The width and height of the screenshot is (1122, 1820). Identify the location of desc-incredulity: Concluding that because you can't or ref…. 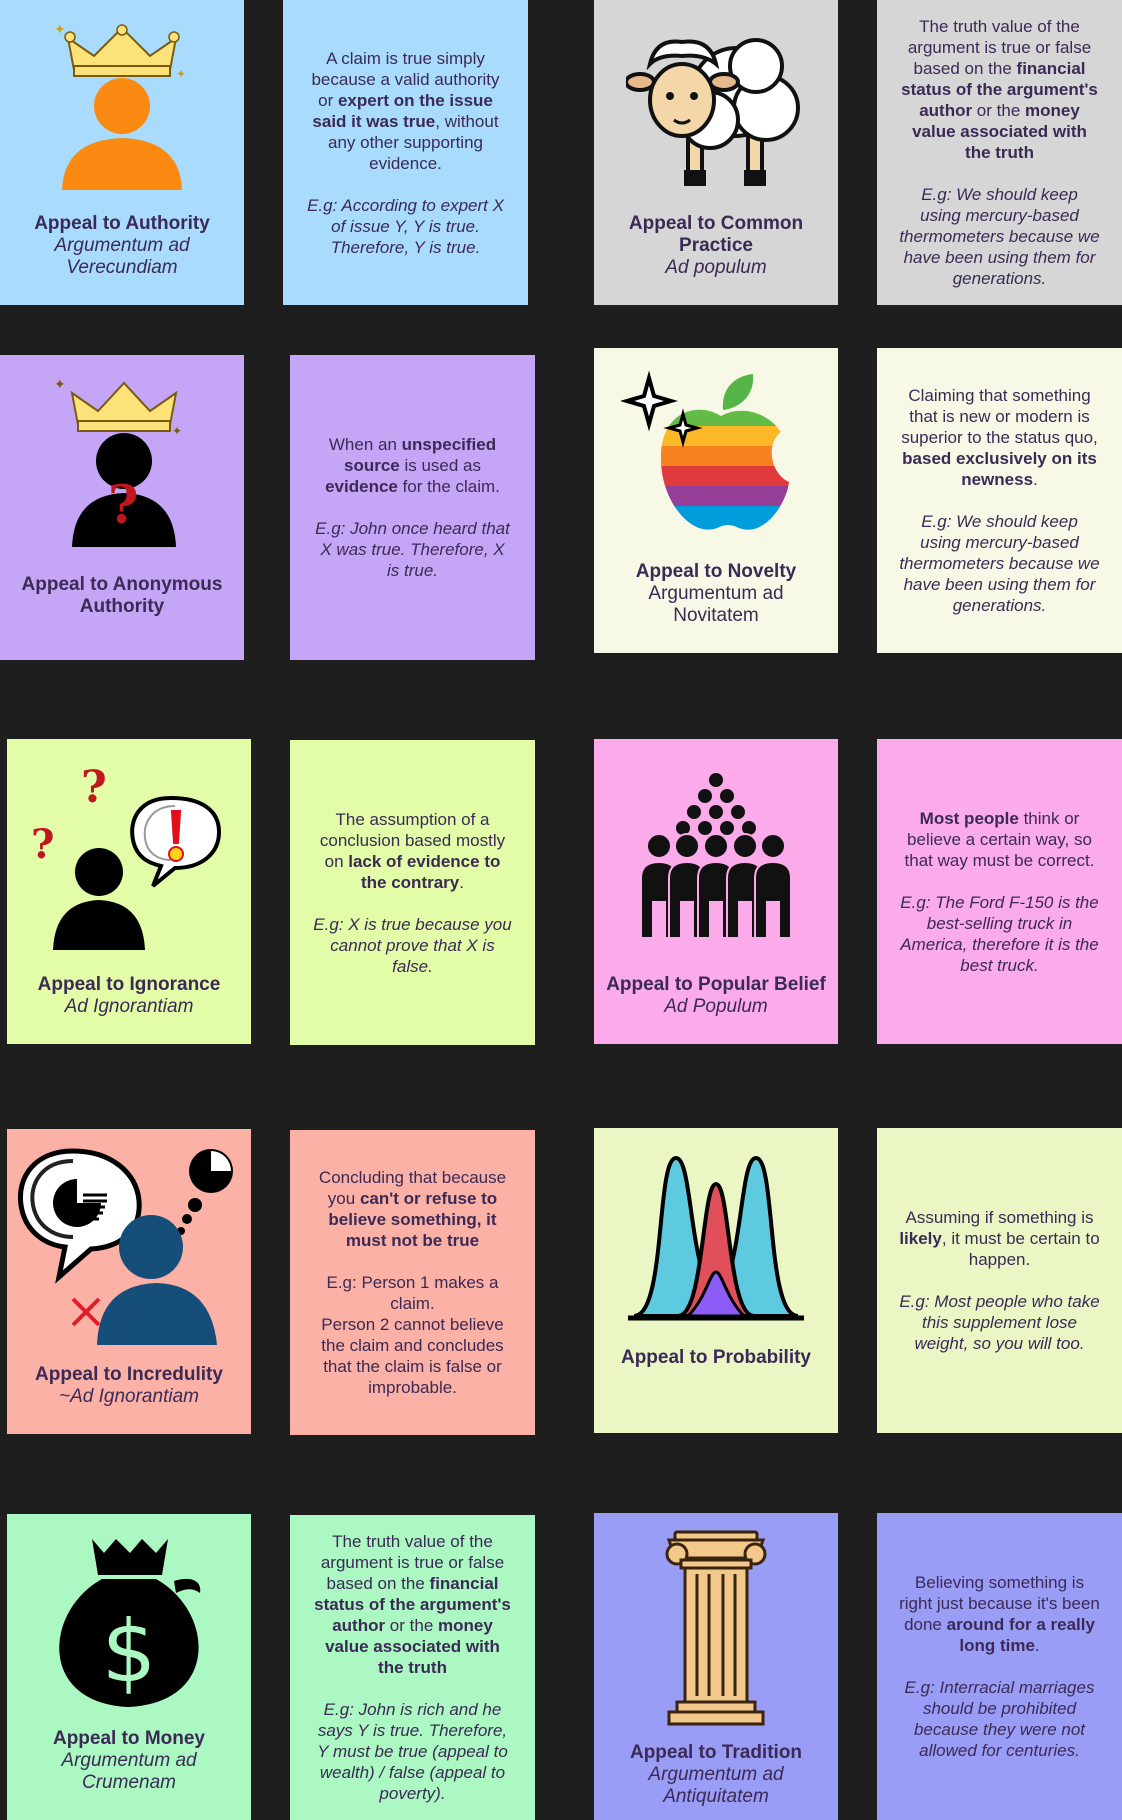
(412, 1282).